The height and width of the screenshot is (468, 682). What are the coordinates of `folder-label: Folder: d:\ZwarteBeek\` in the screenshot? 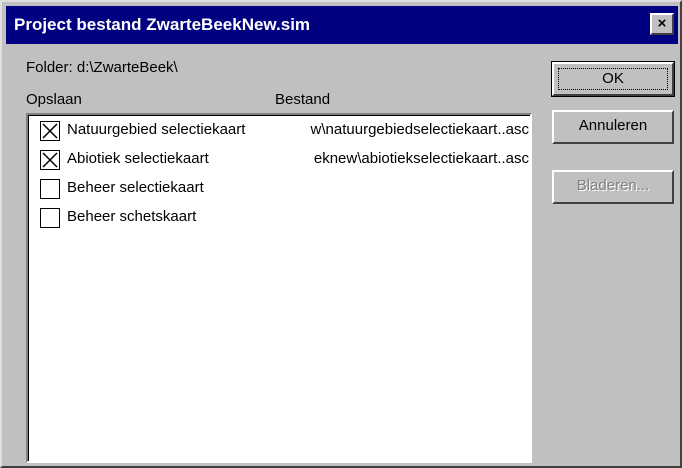 It's located at (102, 67).